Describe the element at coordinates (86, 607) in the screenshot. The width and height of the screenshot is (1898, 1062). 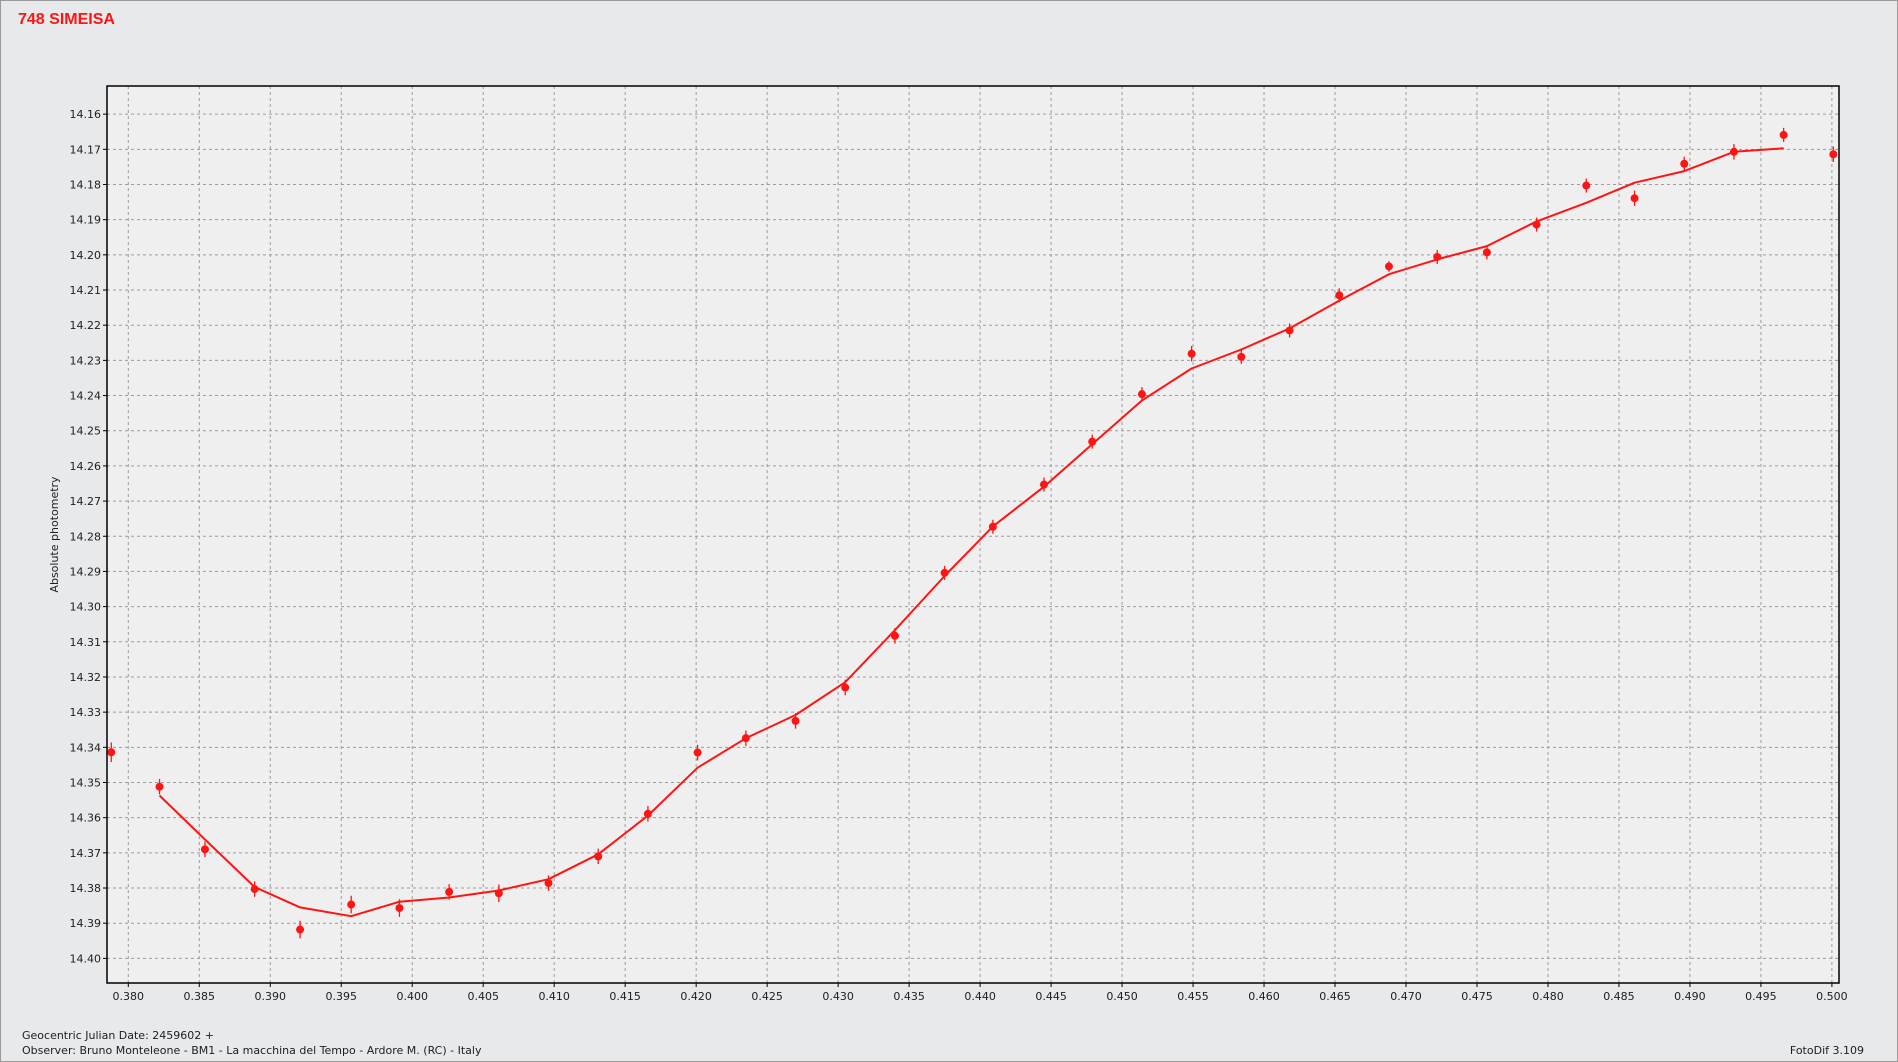
I see `y-tick-label: 14.30` at that location.